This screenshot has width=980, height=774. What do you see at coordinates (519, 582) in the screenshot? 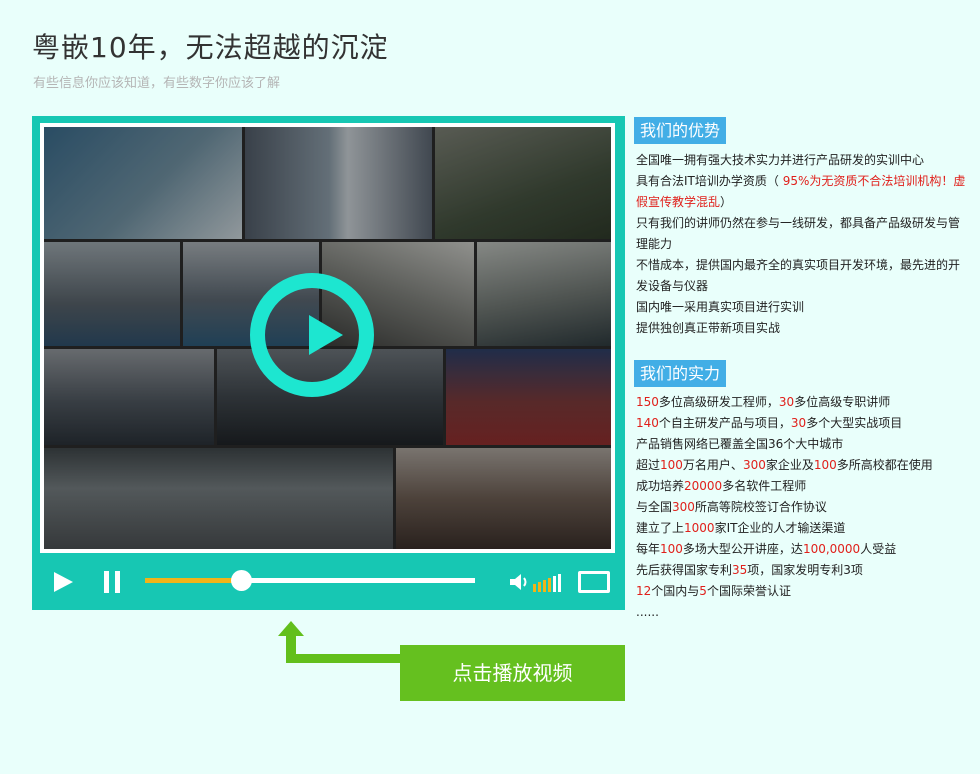
I see `volume-icon` at bounding box center [519, 582].